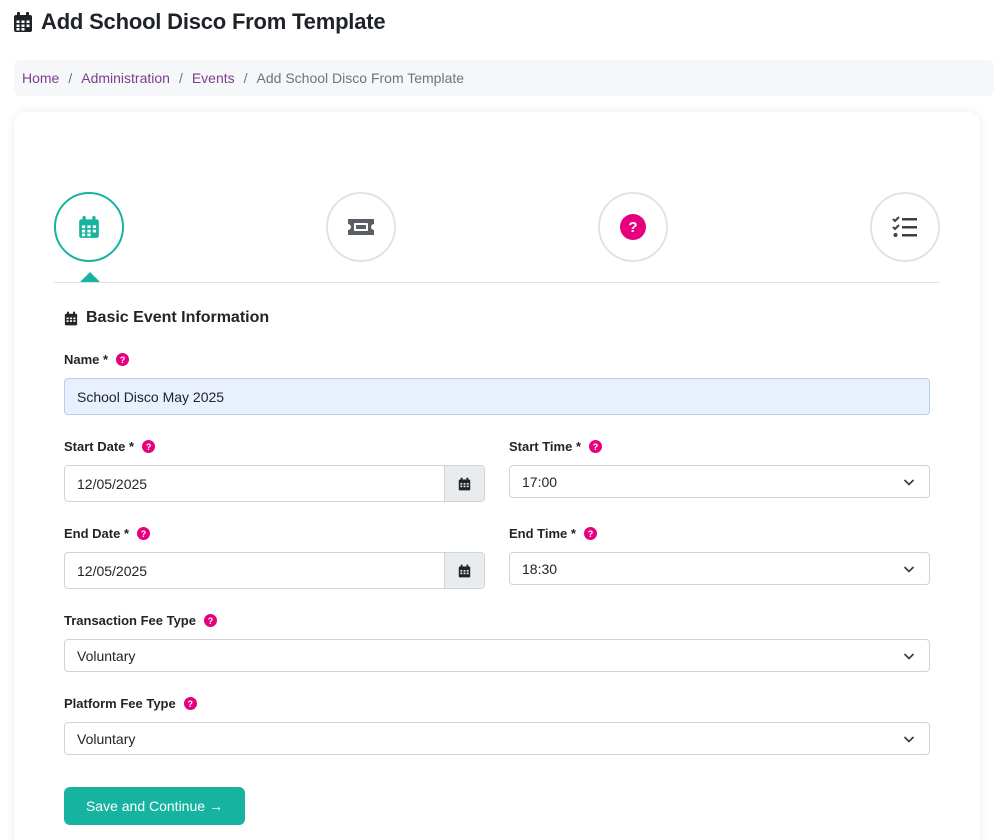  I want to click on end-date-picker-button, so click(464, 570).